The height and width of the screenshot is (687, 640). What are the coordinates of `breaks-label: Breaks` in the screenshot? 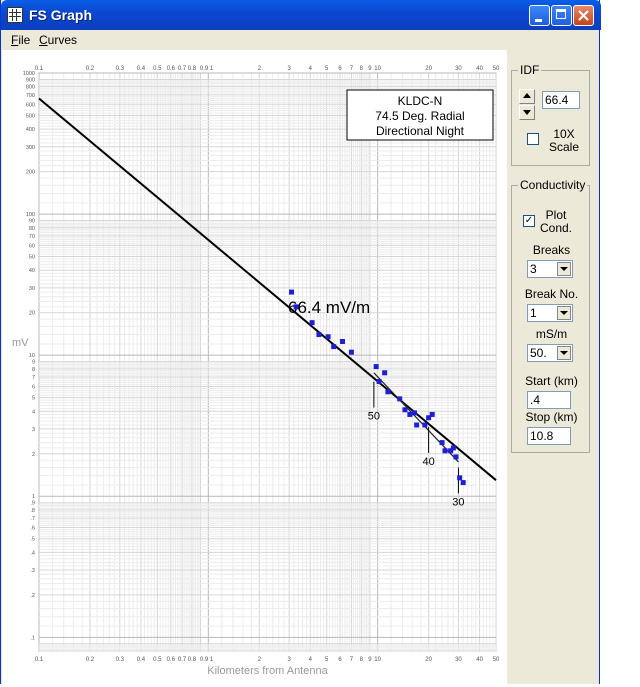 It's located at (551, 250).